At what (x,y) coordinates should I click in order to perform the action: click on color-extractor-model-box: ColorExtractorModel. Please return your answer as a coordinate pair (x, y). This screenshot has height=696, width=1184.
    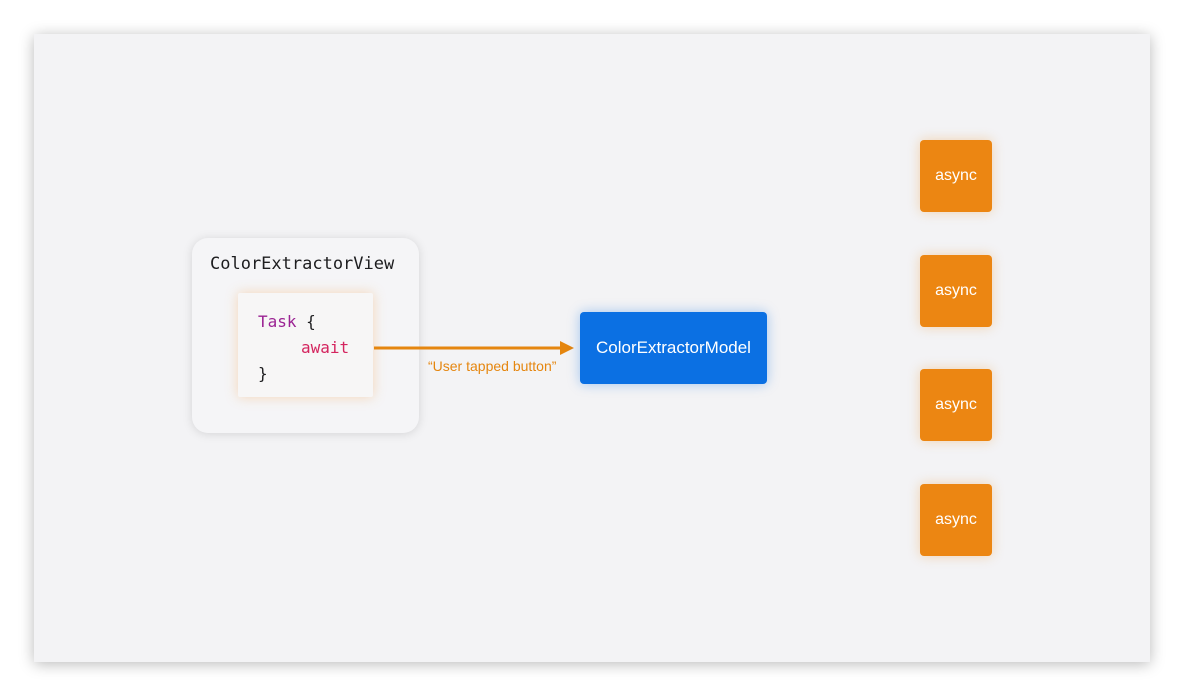
    Looking at the image, I should click on (673, 348).